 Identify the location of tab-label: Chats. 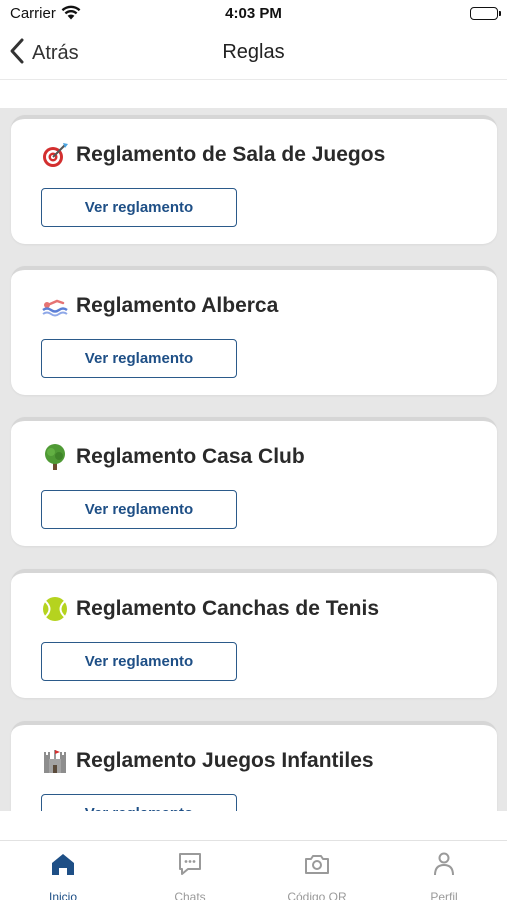
(190, 895).